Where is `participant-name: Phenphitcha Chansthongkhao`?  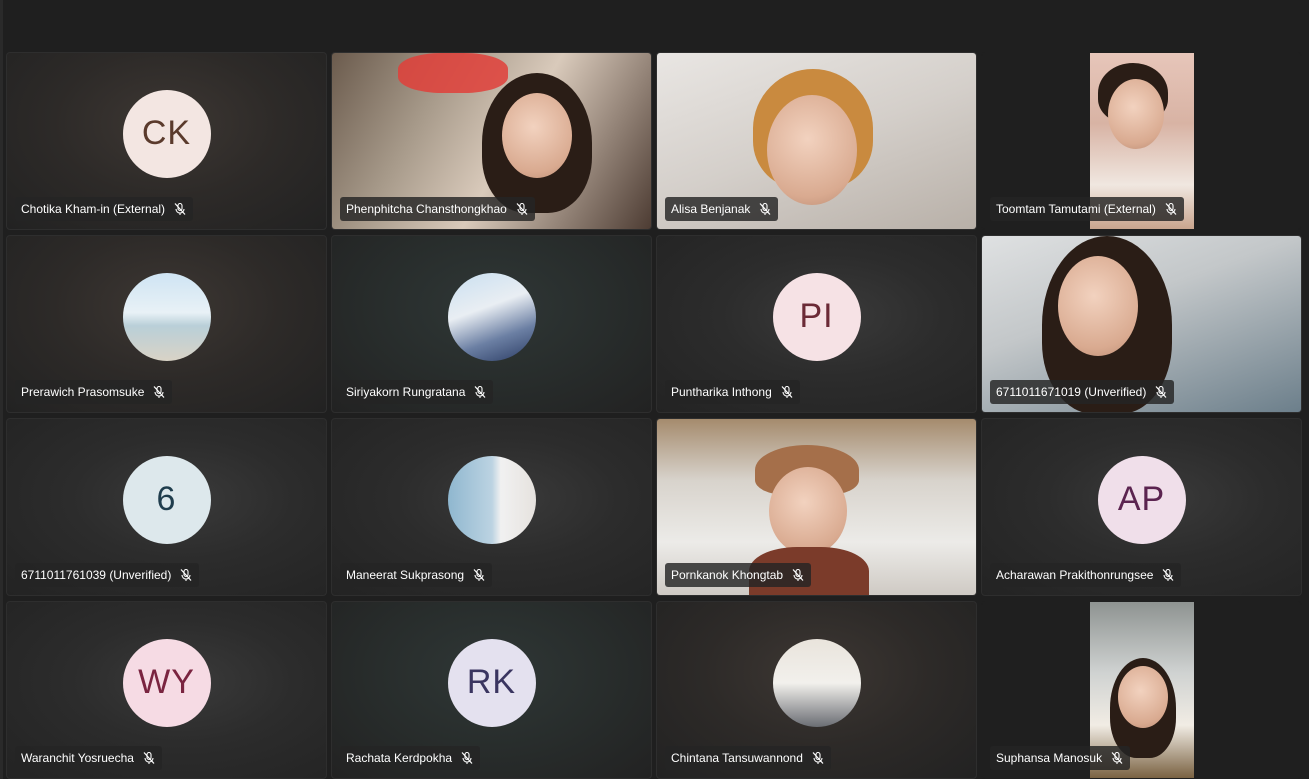 participant-name: Phenphitcha Chansthongkhao is located at coordinates (426, 209).